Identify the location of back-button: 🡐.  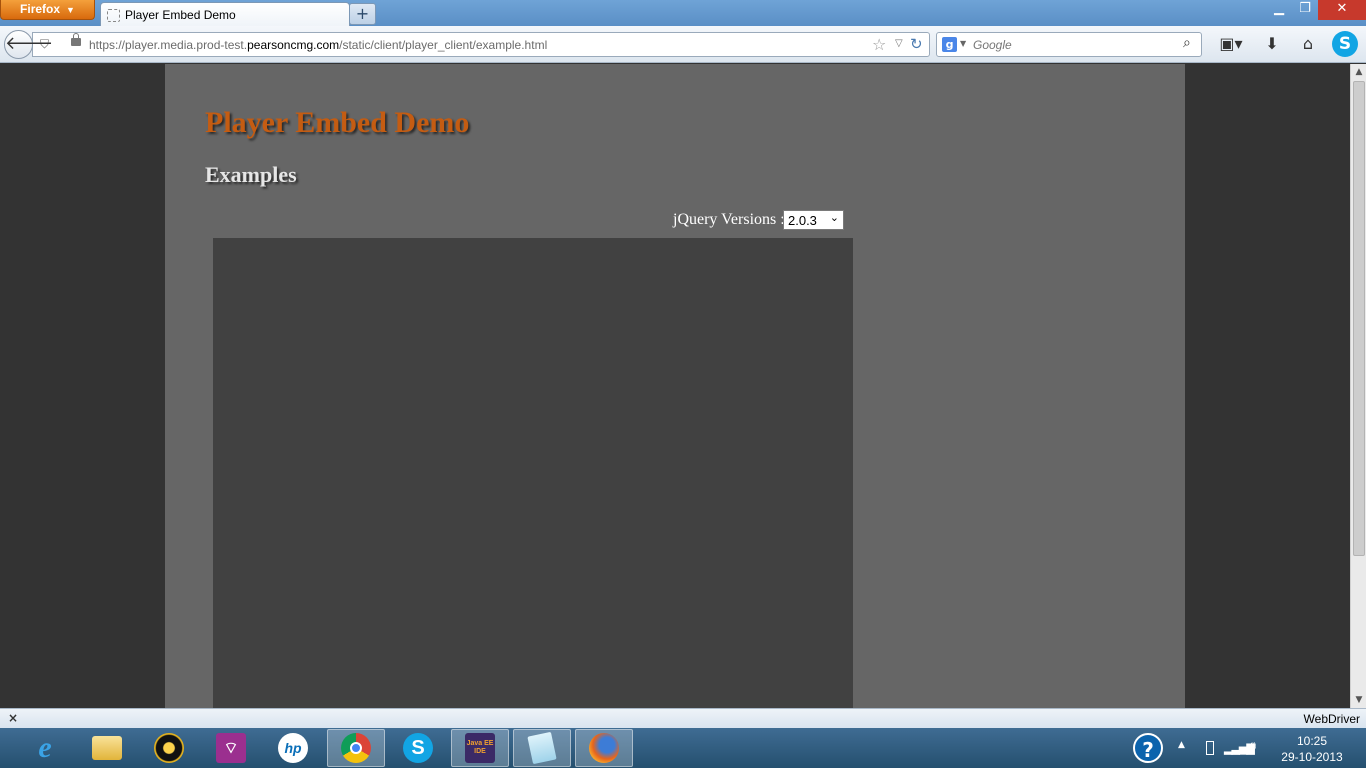
(28, 44).